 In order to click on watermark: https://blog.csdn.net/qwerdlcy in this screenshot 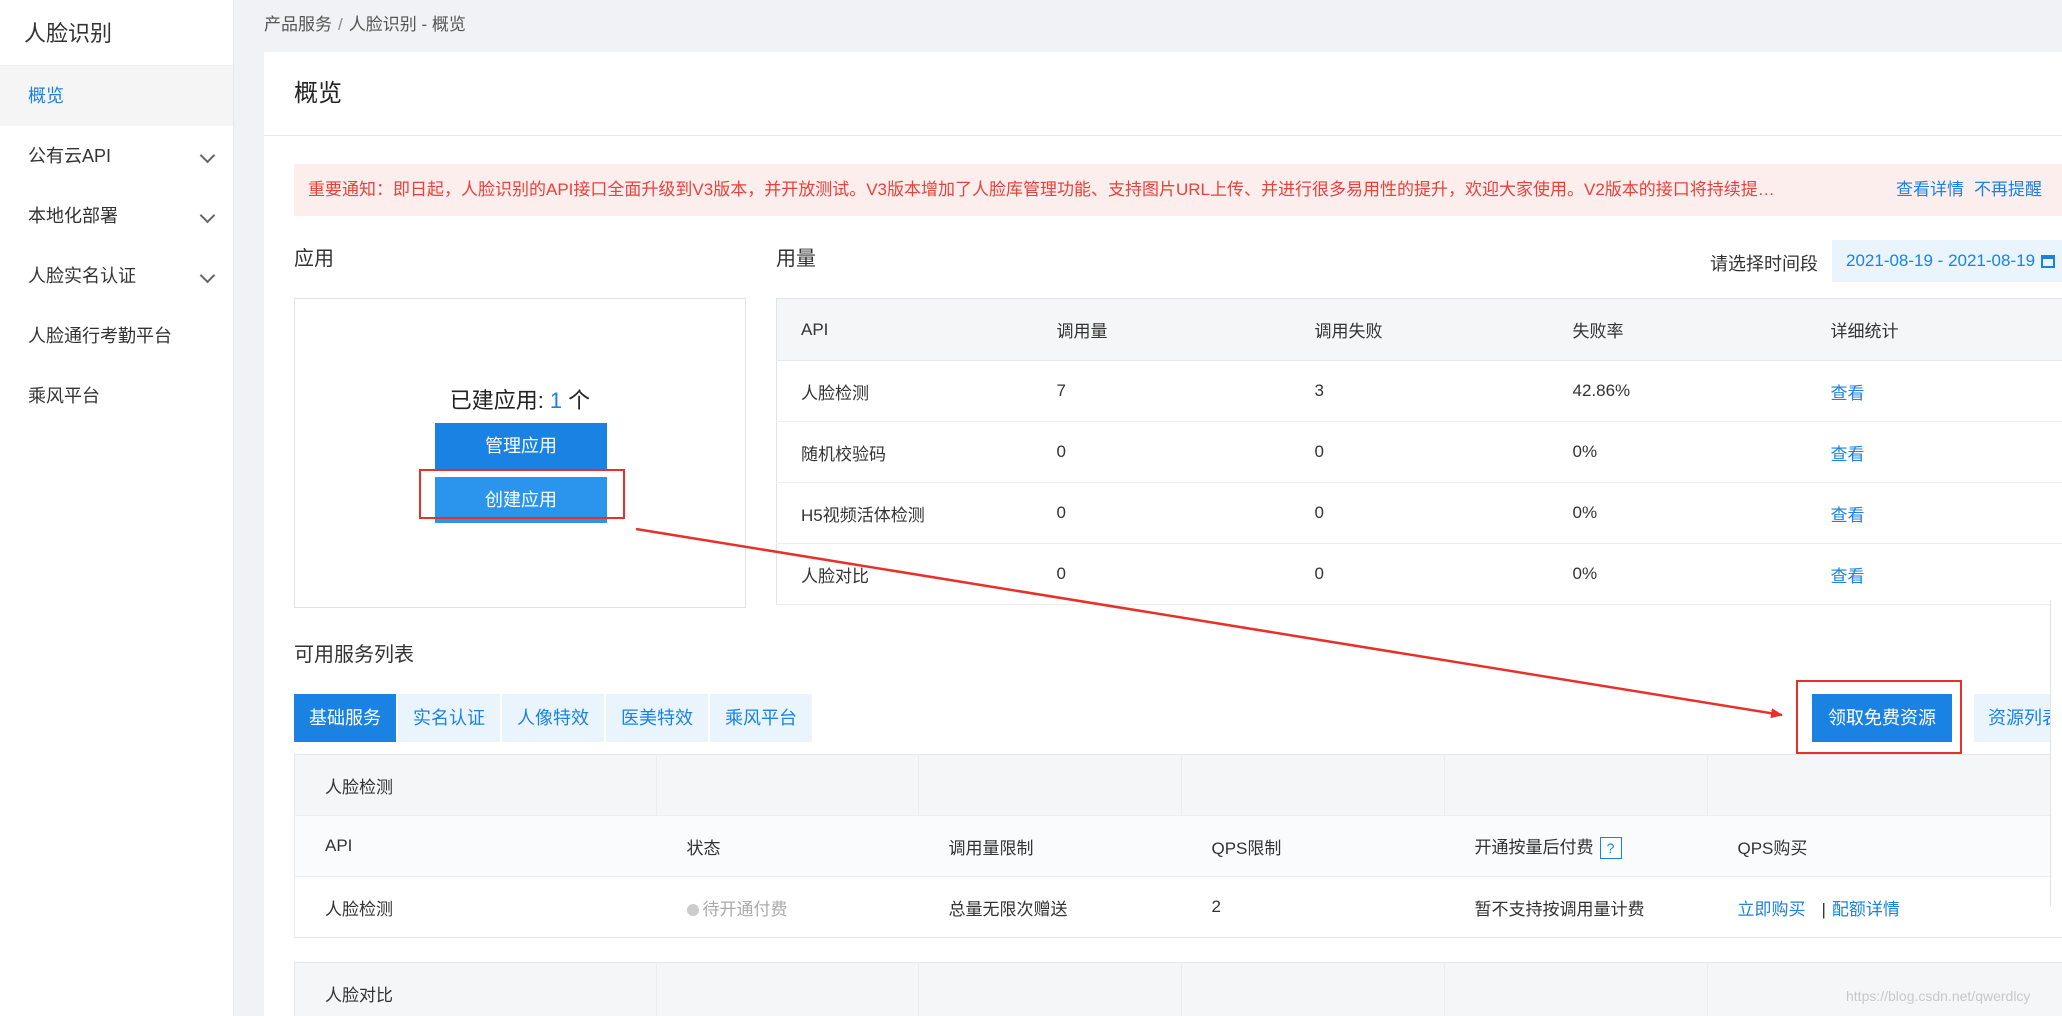, I will do `click(1938, 996)`.